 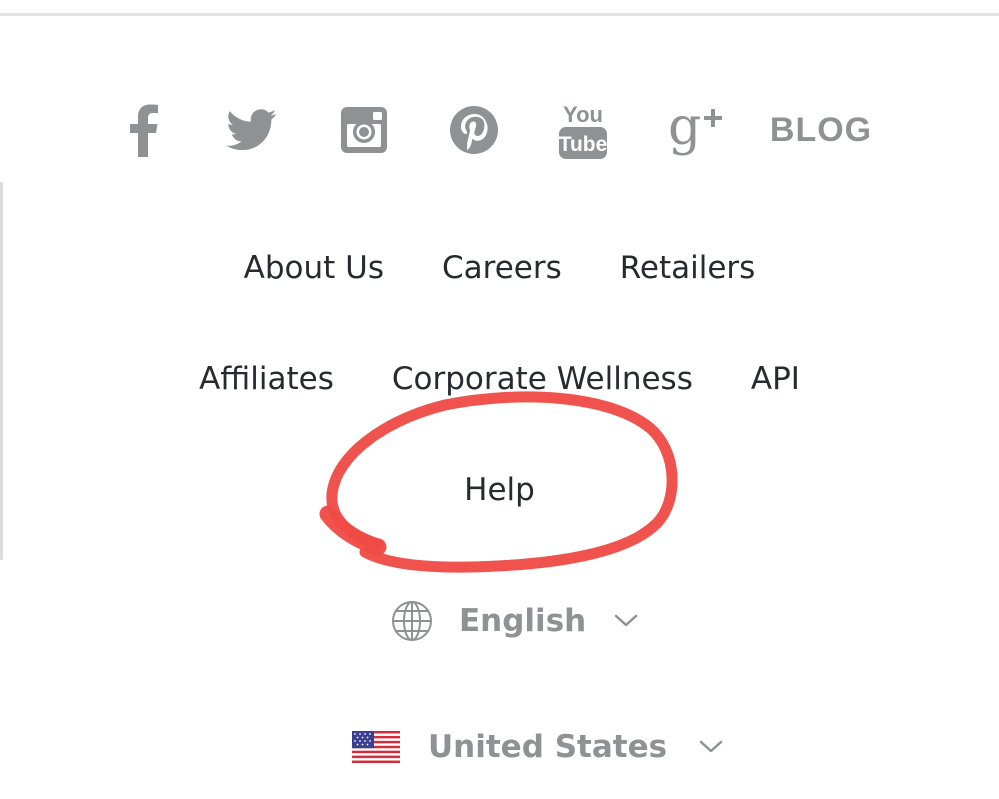 I want to click on api-link: API, so click(x=775, y=379).